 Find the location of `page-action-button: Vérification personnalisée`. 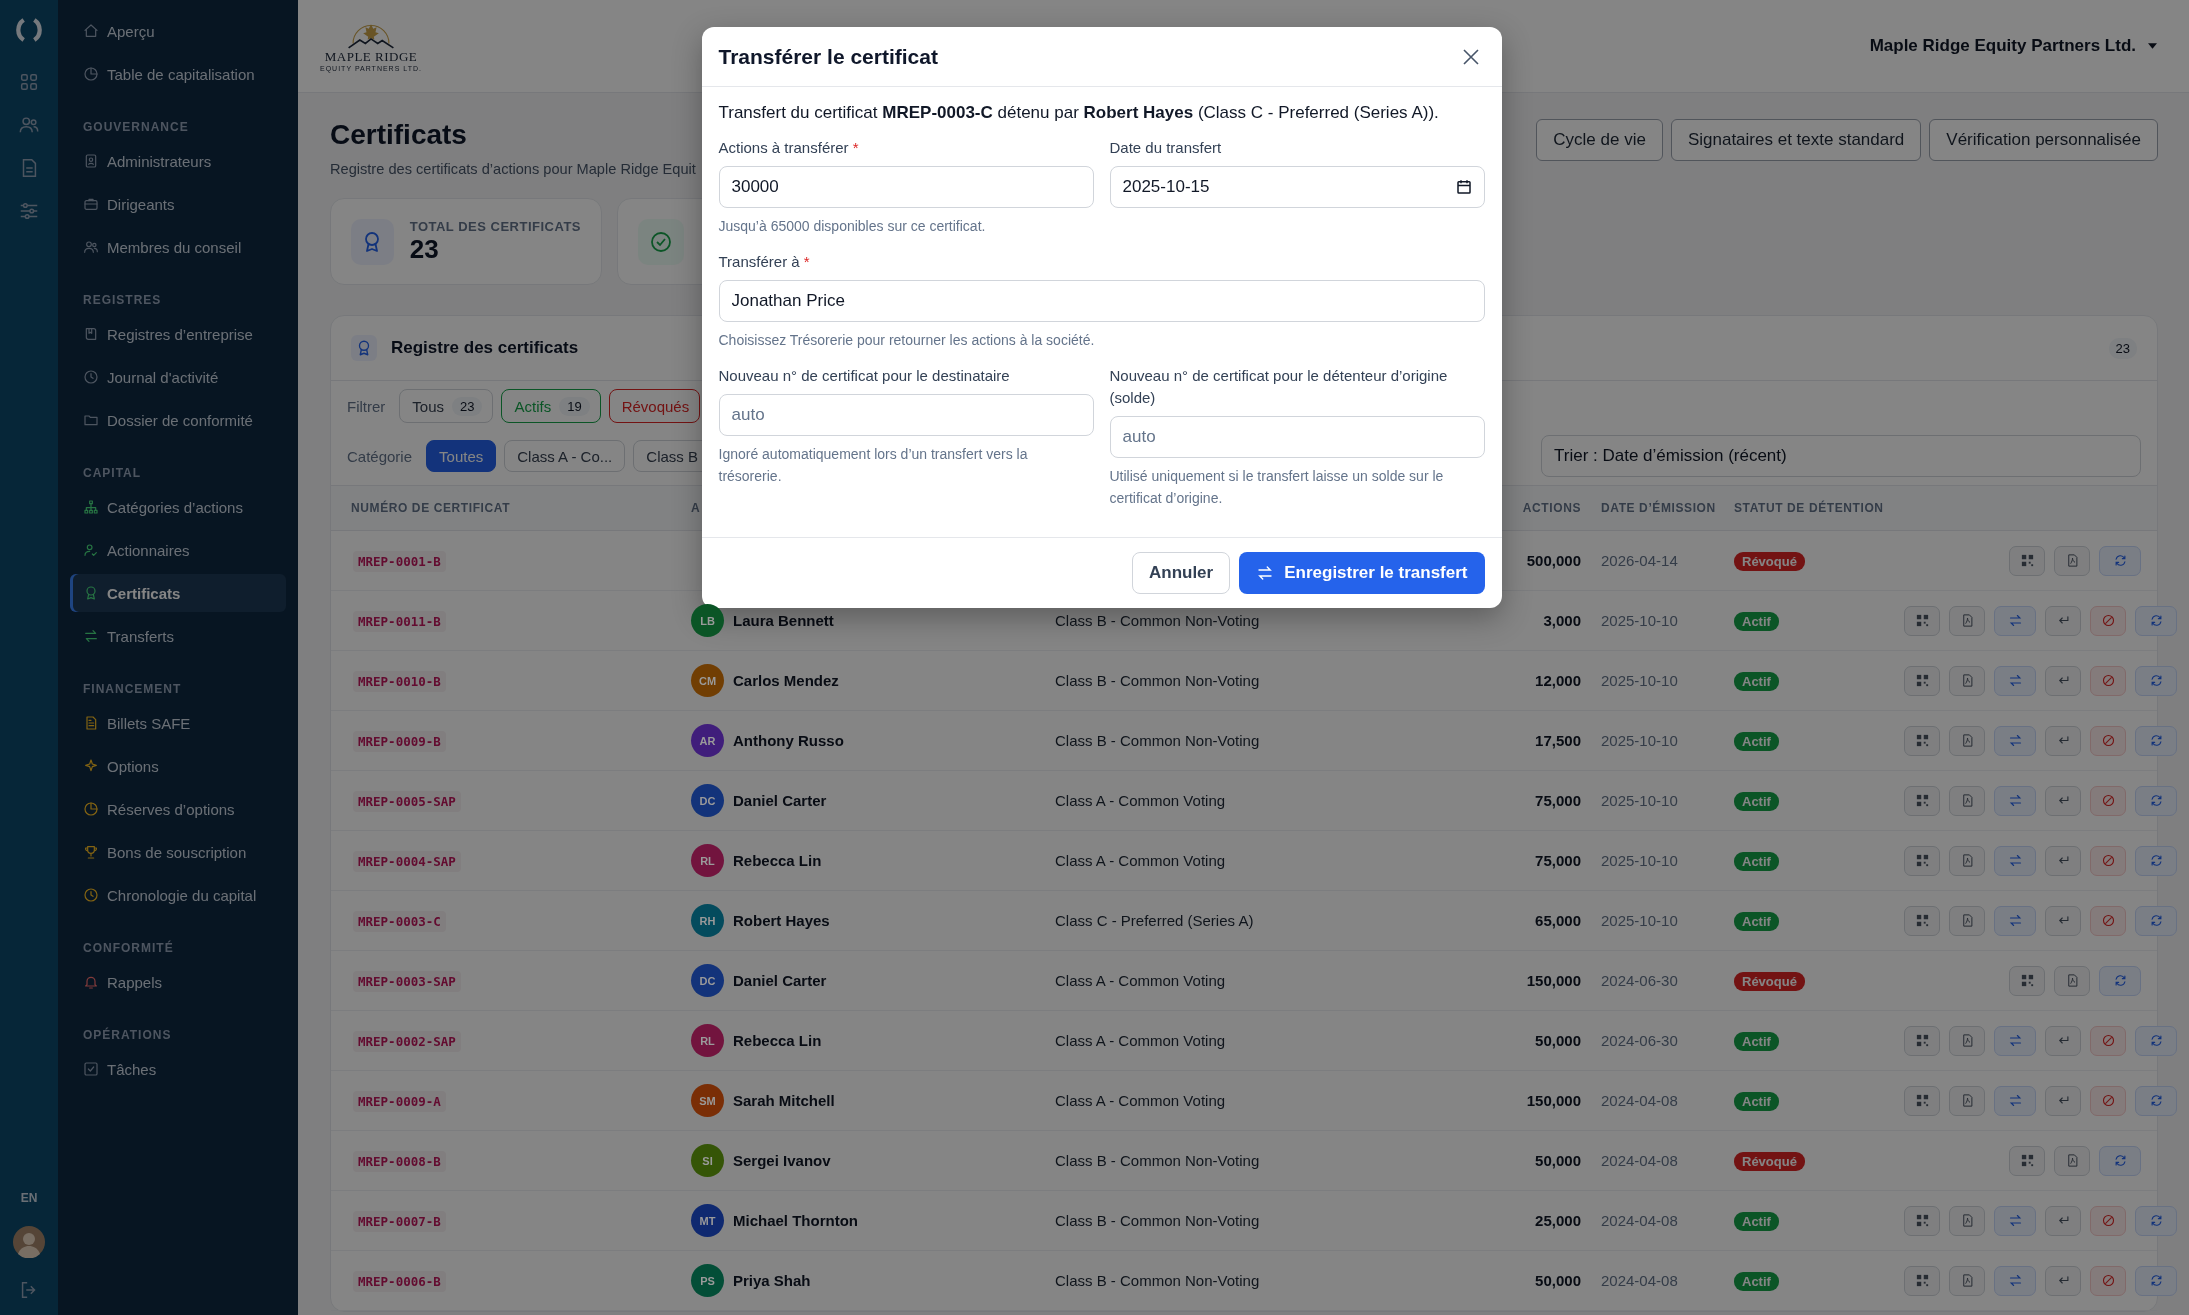

page-action-button: Vérification personnalisée is located at coordinates (2043, 140).